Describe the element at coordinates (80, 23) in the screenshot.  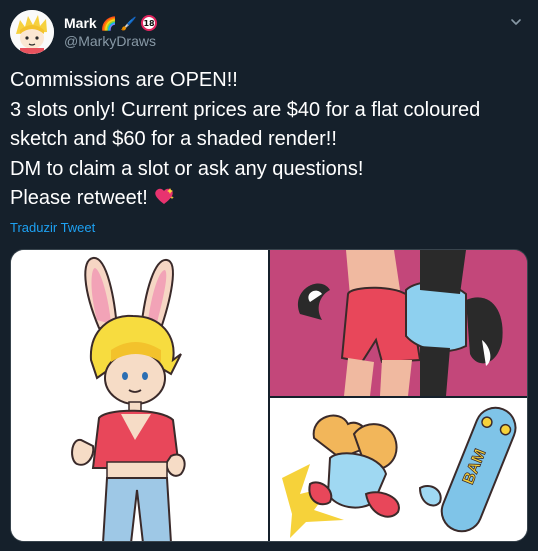
I see `display-name: Mark` at that location.